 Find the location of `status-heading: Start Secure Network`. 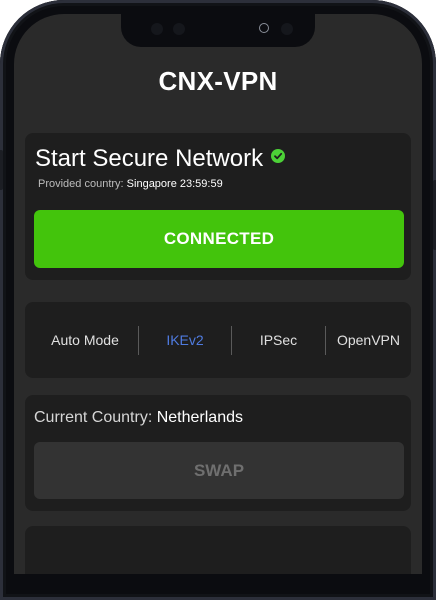

status-heading: Start Secure Network is located at coordinates (160, 159).